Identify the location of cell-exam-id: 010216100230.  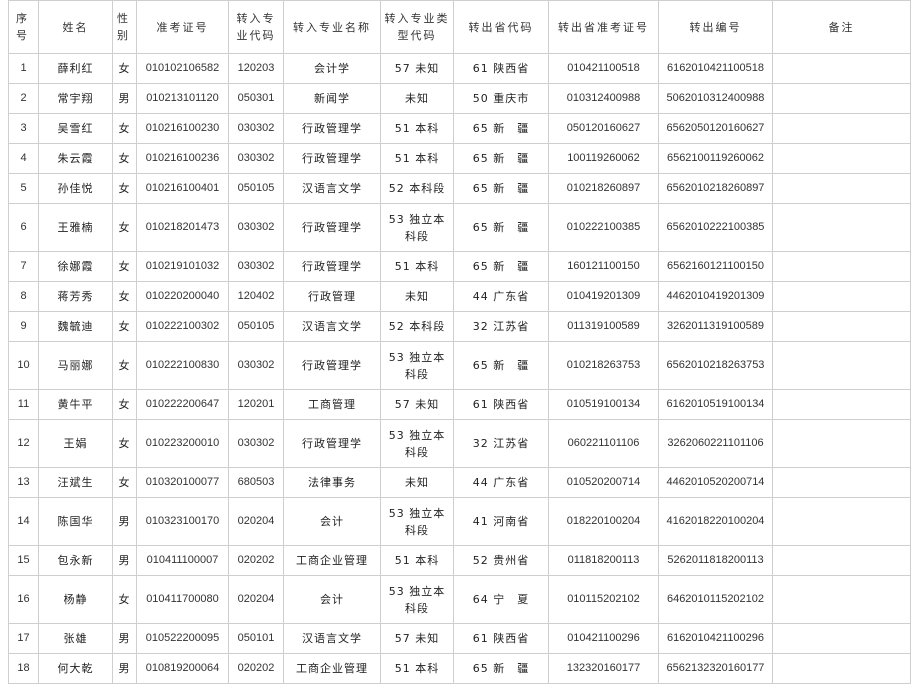
(182, 128).